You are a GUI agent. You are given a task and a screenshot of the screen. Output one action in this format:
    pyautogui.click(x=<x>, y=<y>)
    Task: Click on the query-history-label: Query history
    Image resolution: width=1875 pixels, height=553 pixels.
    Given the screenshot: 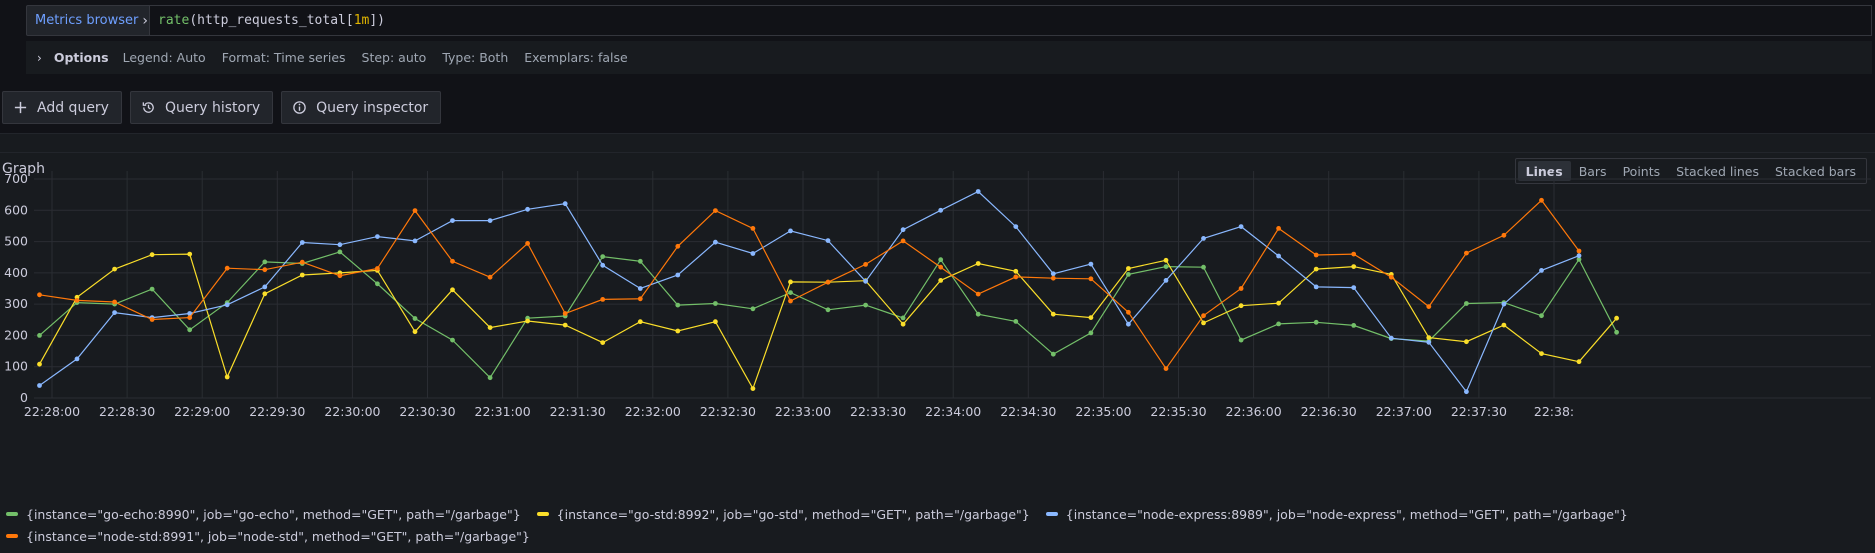 What is the action you would take?
    pyautogui.click(x=212, y=107)
    